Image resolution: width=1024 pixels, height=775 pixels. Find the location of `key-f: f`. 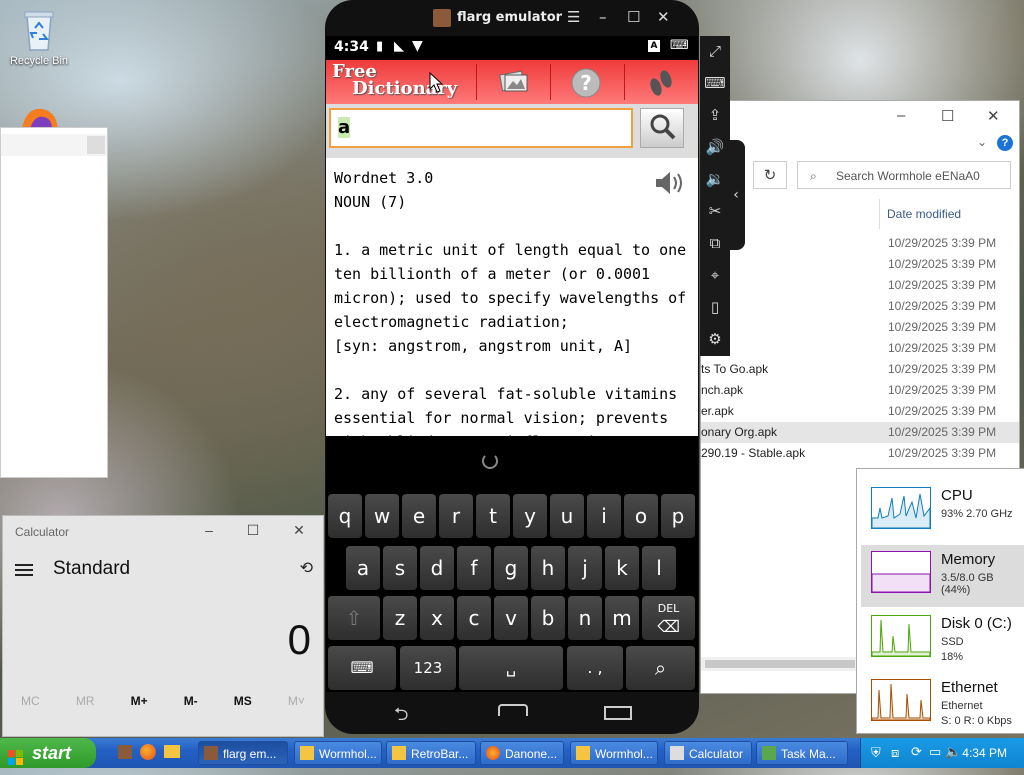

key-f: f is located at coordinates (474, 568).